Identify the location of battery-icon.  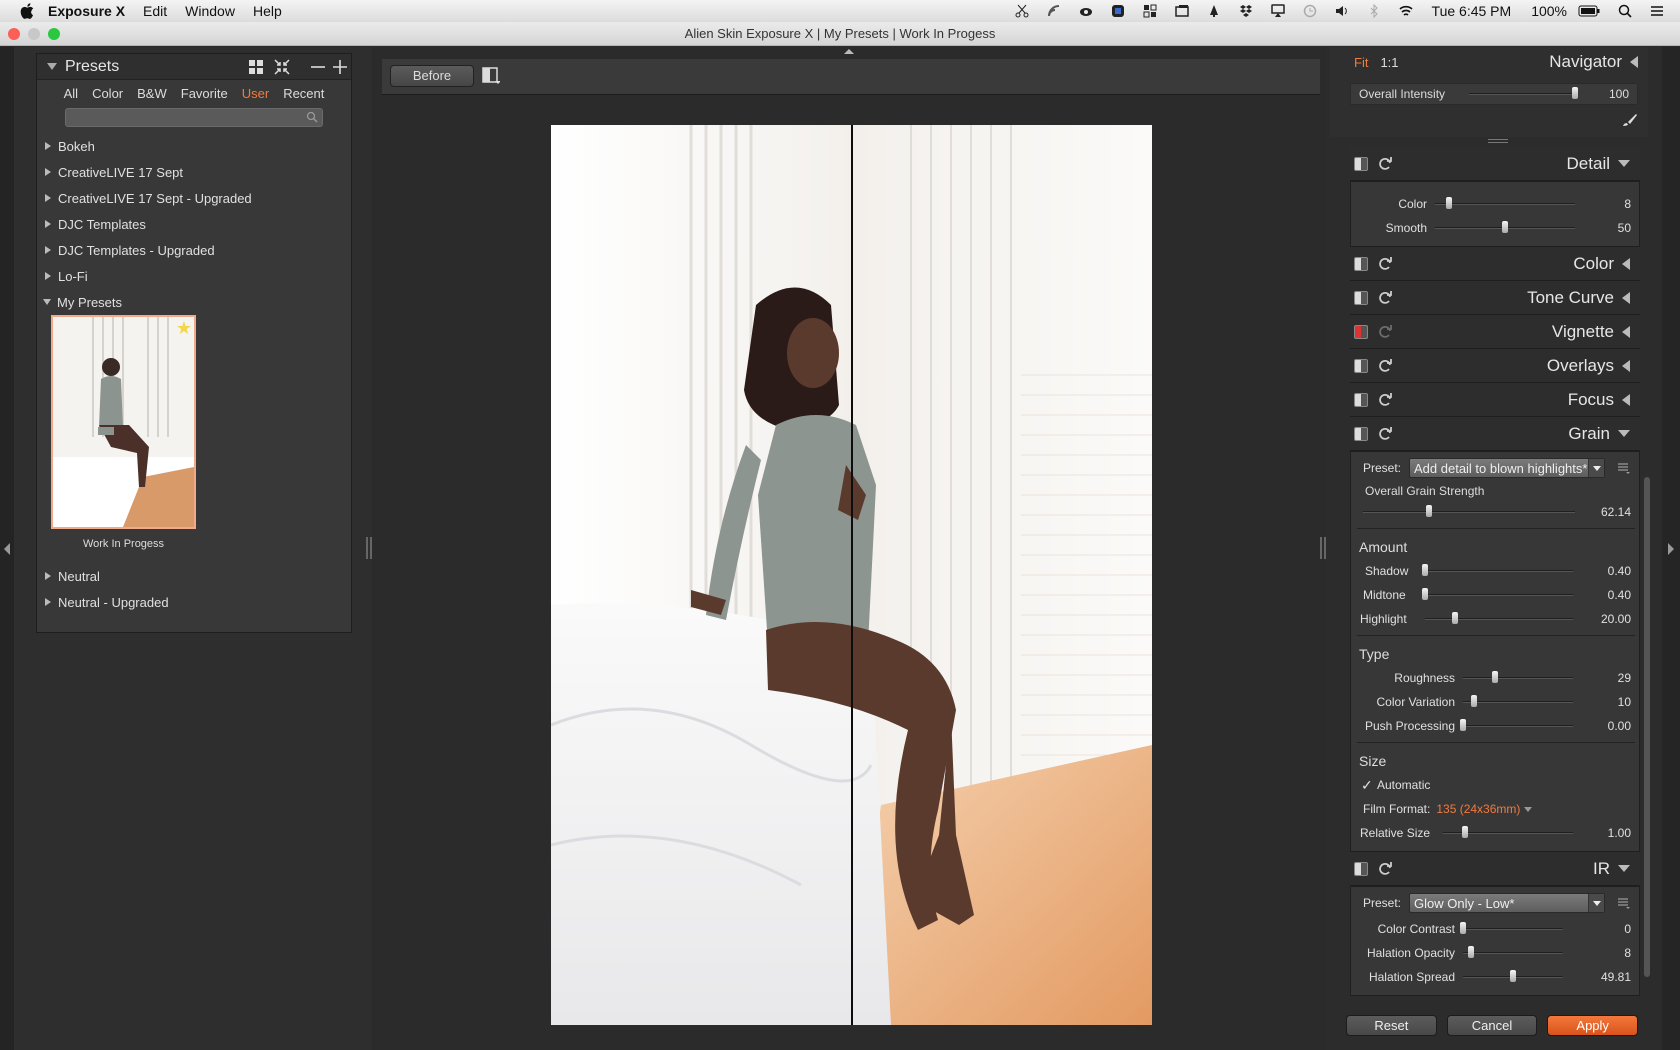
(1589, 11).